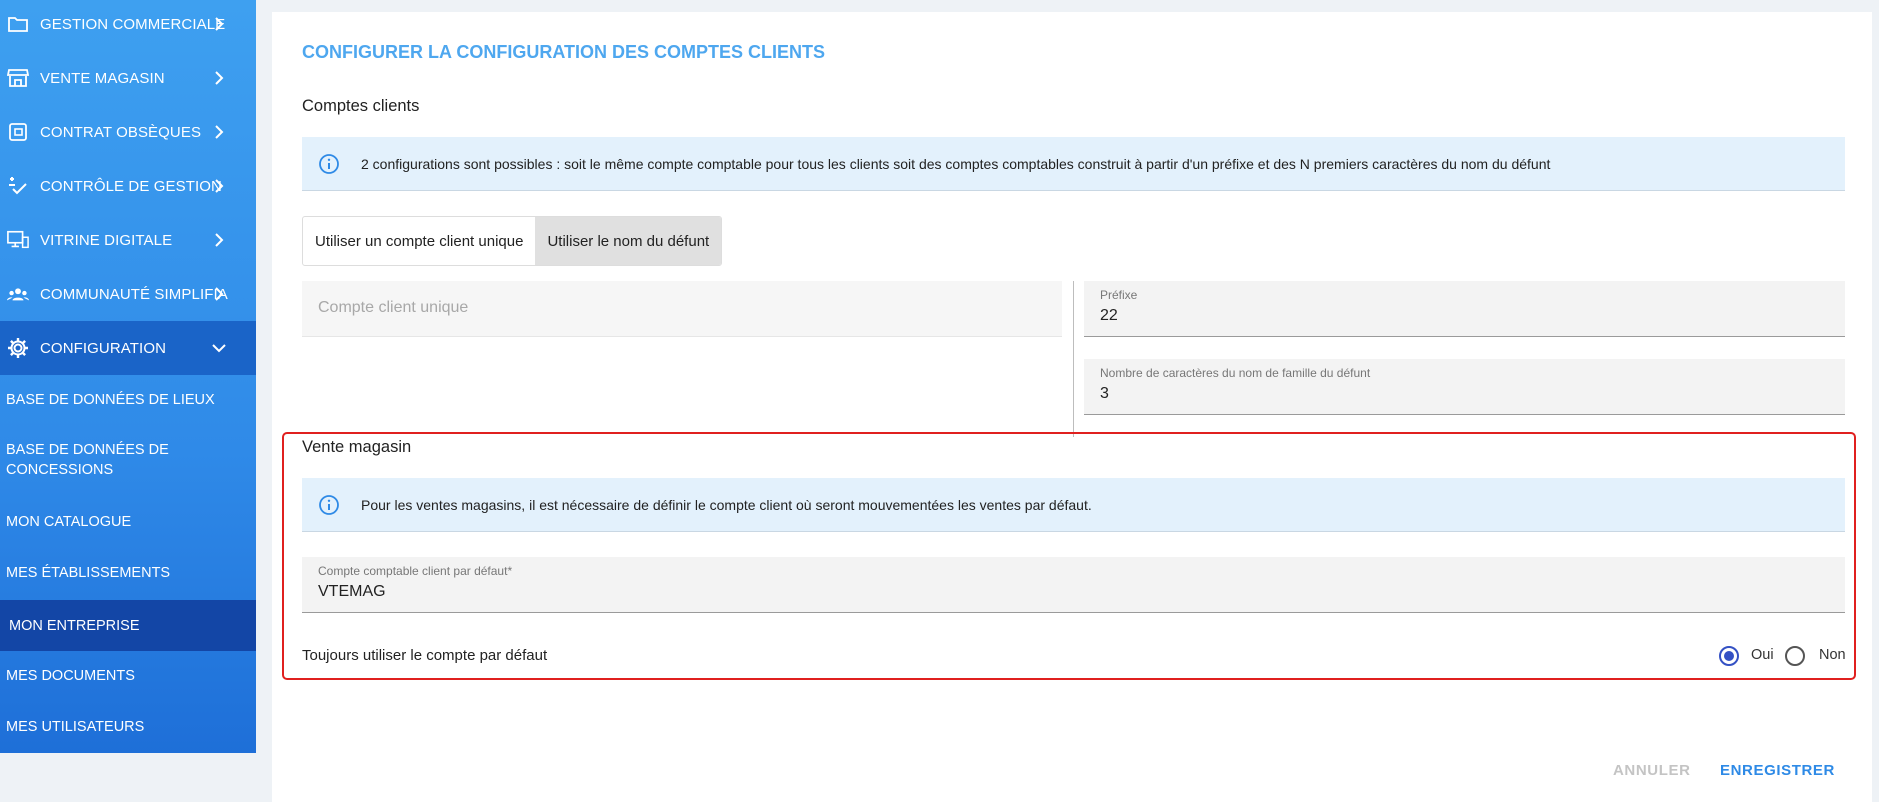  I want to click on comptes-clients-title: Comptes clients, so click(361, 106).